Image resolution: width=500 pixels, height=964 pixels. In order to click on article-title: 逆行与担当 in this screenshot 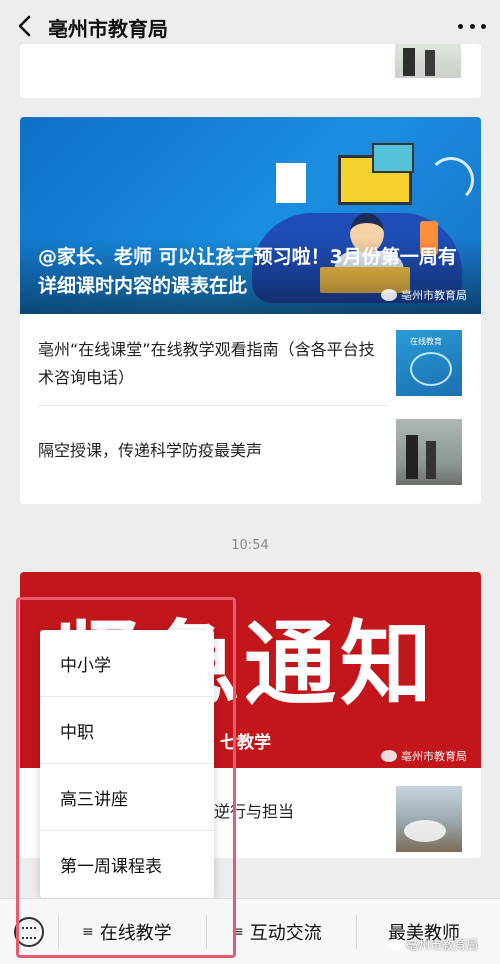, I will do `click(254, 811)`.